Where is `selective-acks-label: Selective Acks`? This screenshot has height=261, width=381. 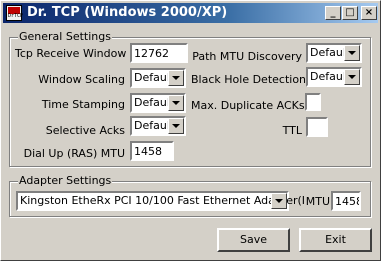
selective-acks-label: Selective Acks is located at coordinates (85, 130).